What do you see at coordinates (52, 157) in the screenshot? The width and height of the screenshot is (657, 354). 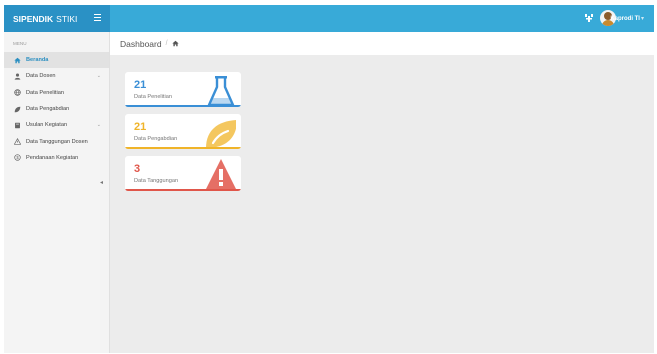 I see `sidebar-item-label: Pendanaan Kegiatan` at bounding box center [52, 157].